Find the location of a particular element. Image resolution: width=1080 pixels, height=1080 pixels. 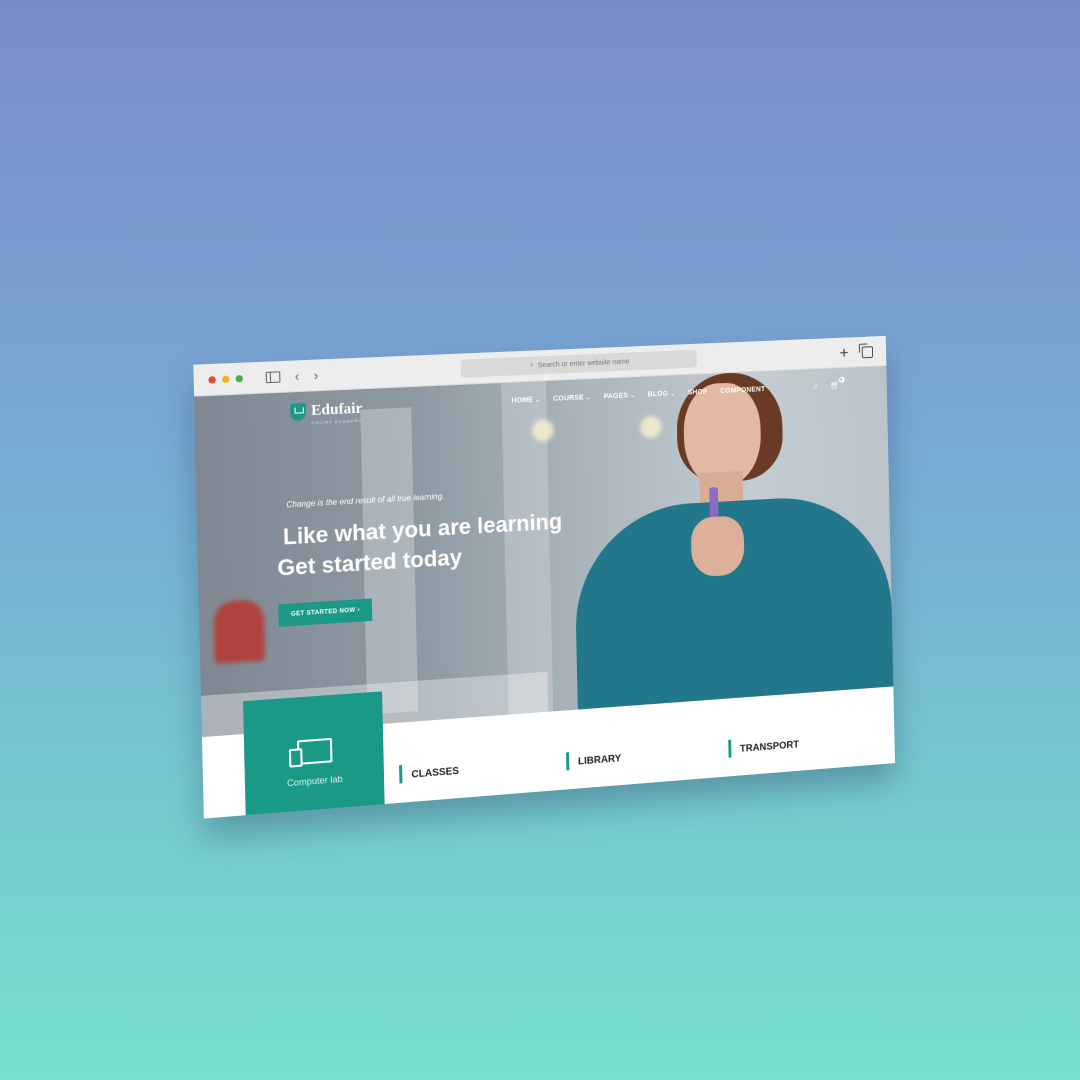

feature-transport: TRANSPORT is located at coordinates (807, 742).